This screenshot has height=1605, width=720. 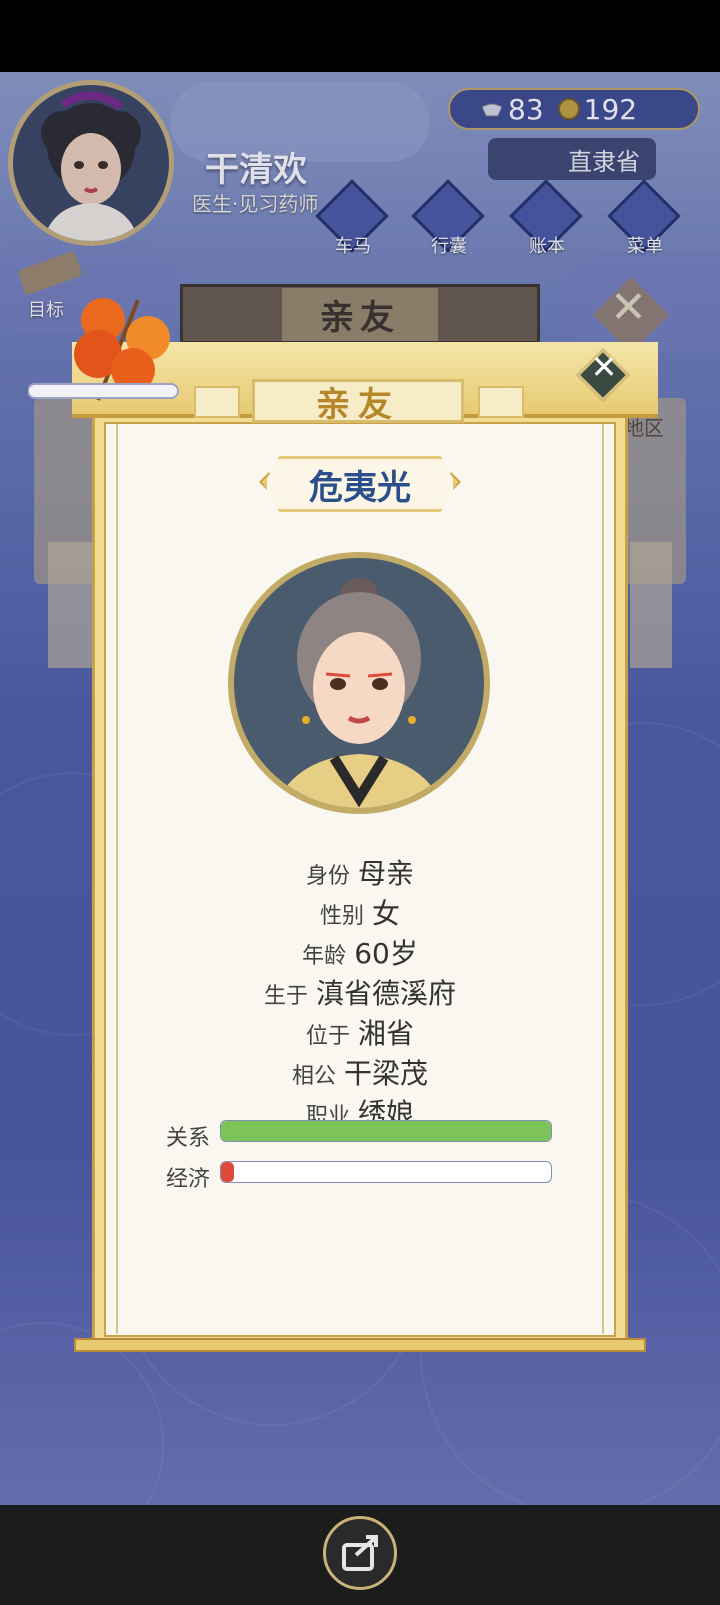 What do you see at coordinates (285, 996) in the screenshot?
I see `detail-key: 生于` at bounding box center [285, 996].